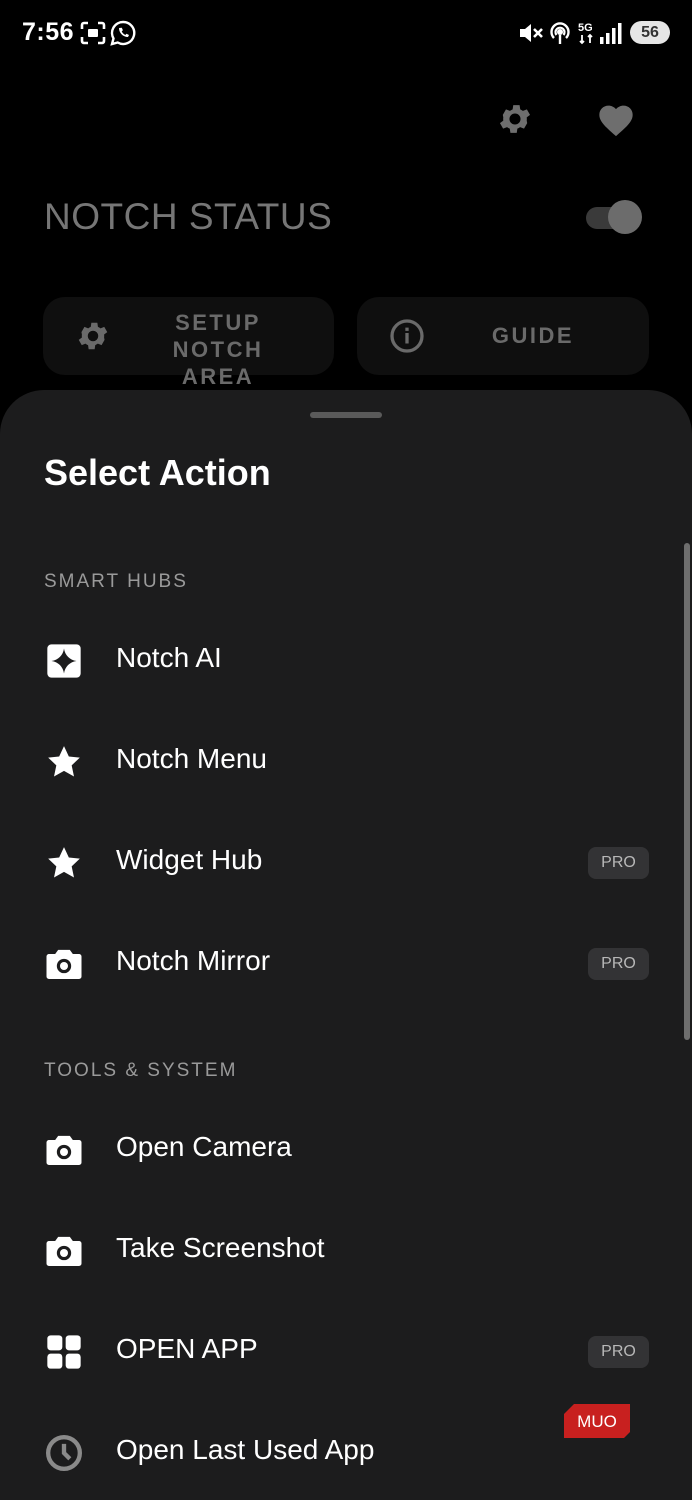  Describe the element at coordinates (340, 963) in the screenshot. I see `action-item-notch-mirror: Notch Mirror PRO` at that location.